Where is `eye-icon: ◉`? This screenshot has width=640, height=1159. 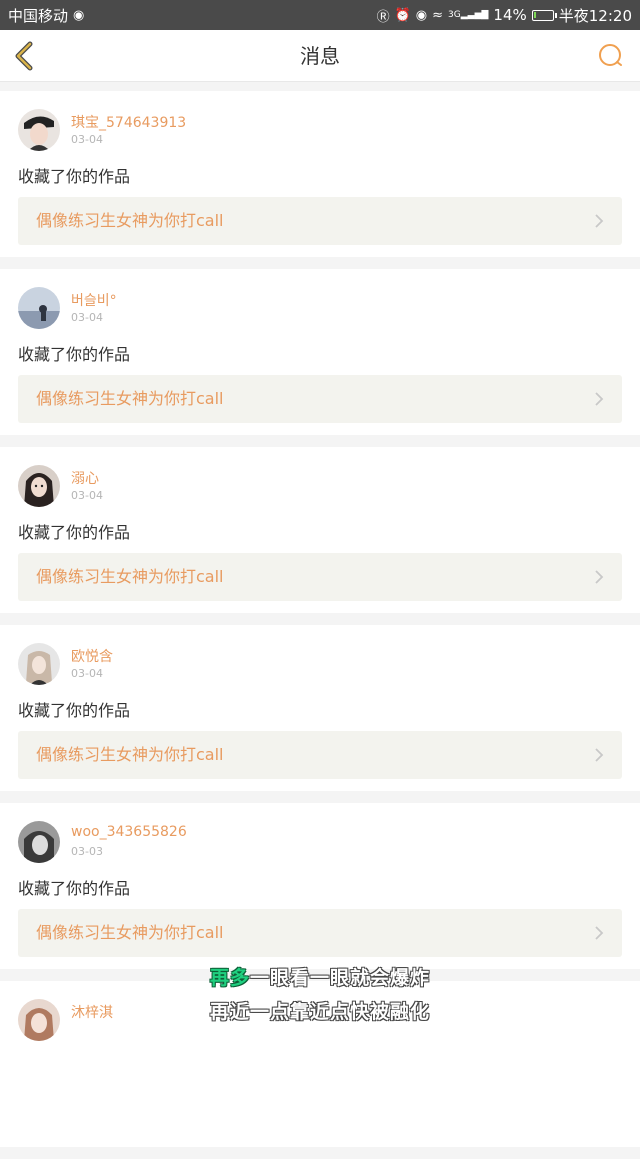 eye-icon: ◉ is located at coordinates (421, 15).